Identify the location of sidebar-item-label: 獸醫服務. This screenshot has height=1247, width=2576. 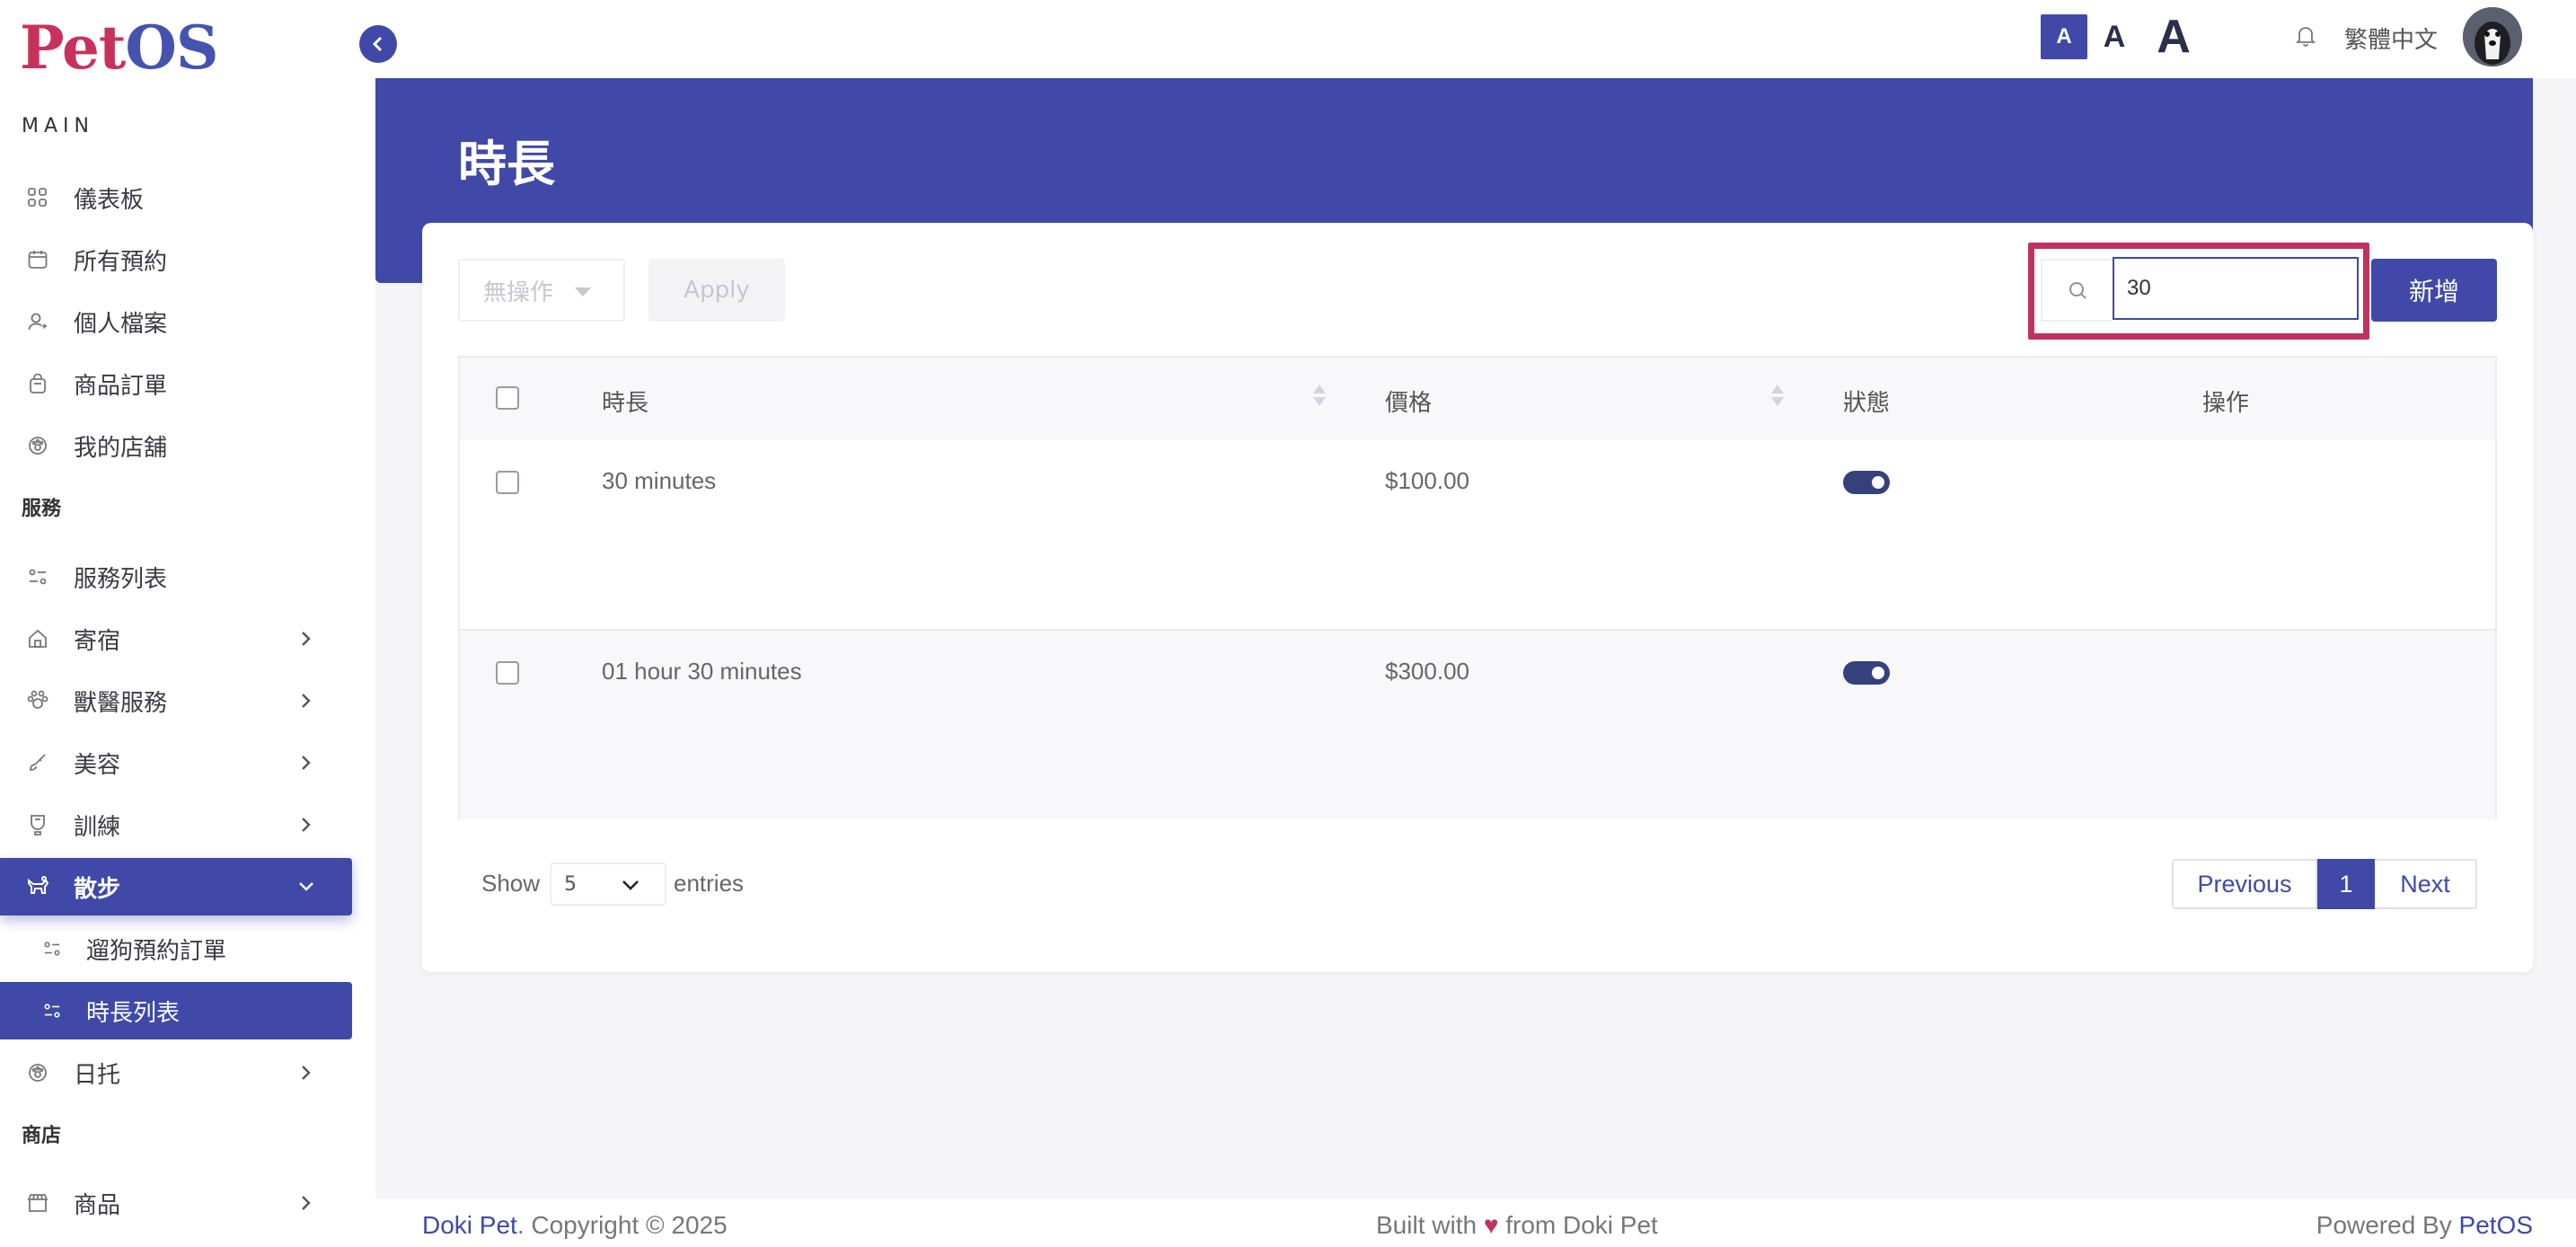
(121, 703).